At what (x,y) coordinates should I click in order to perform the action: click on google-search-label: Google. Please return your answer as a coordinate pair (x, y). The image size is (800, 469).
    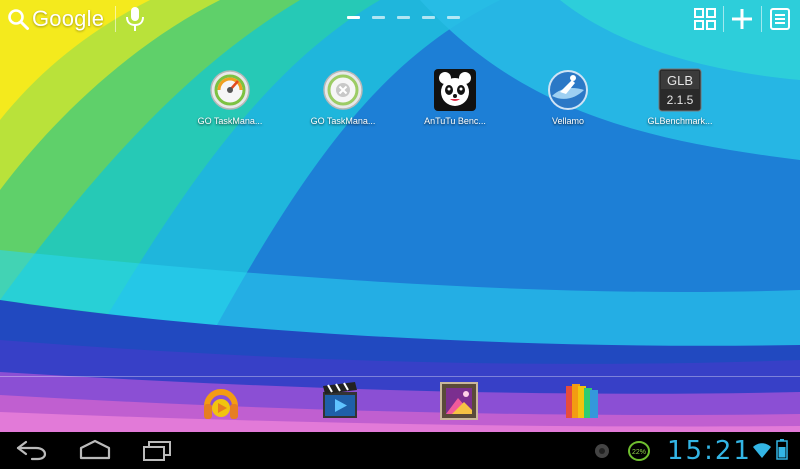
    Looking at the image, I should click on (68, 18).